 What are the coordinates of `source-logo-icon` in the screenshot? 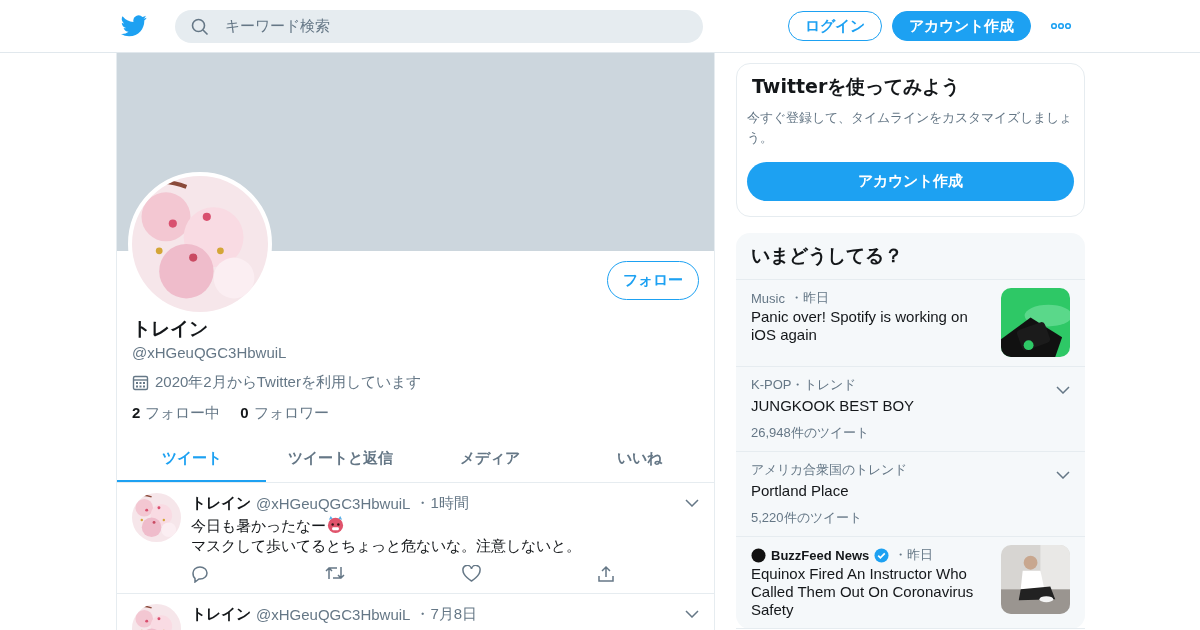 It's located at (758, 555).